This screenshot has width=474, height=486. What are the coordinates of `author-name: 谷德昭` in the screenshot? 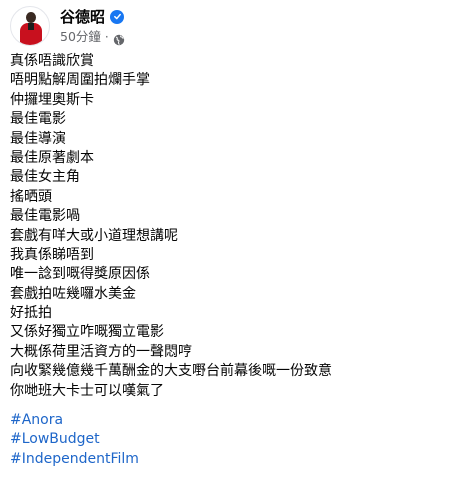 It's located at (82, 17).